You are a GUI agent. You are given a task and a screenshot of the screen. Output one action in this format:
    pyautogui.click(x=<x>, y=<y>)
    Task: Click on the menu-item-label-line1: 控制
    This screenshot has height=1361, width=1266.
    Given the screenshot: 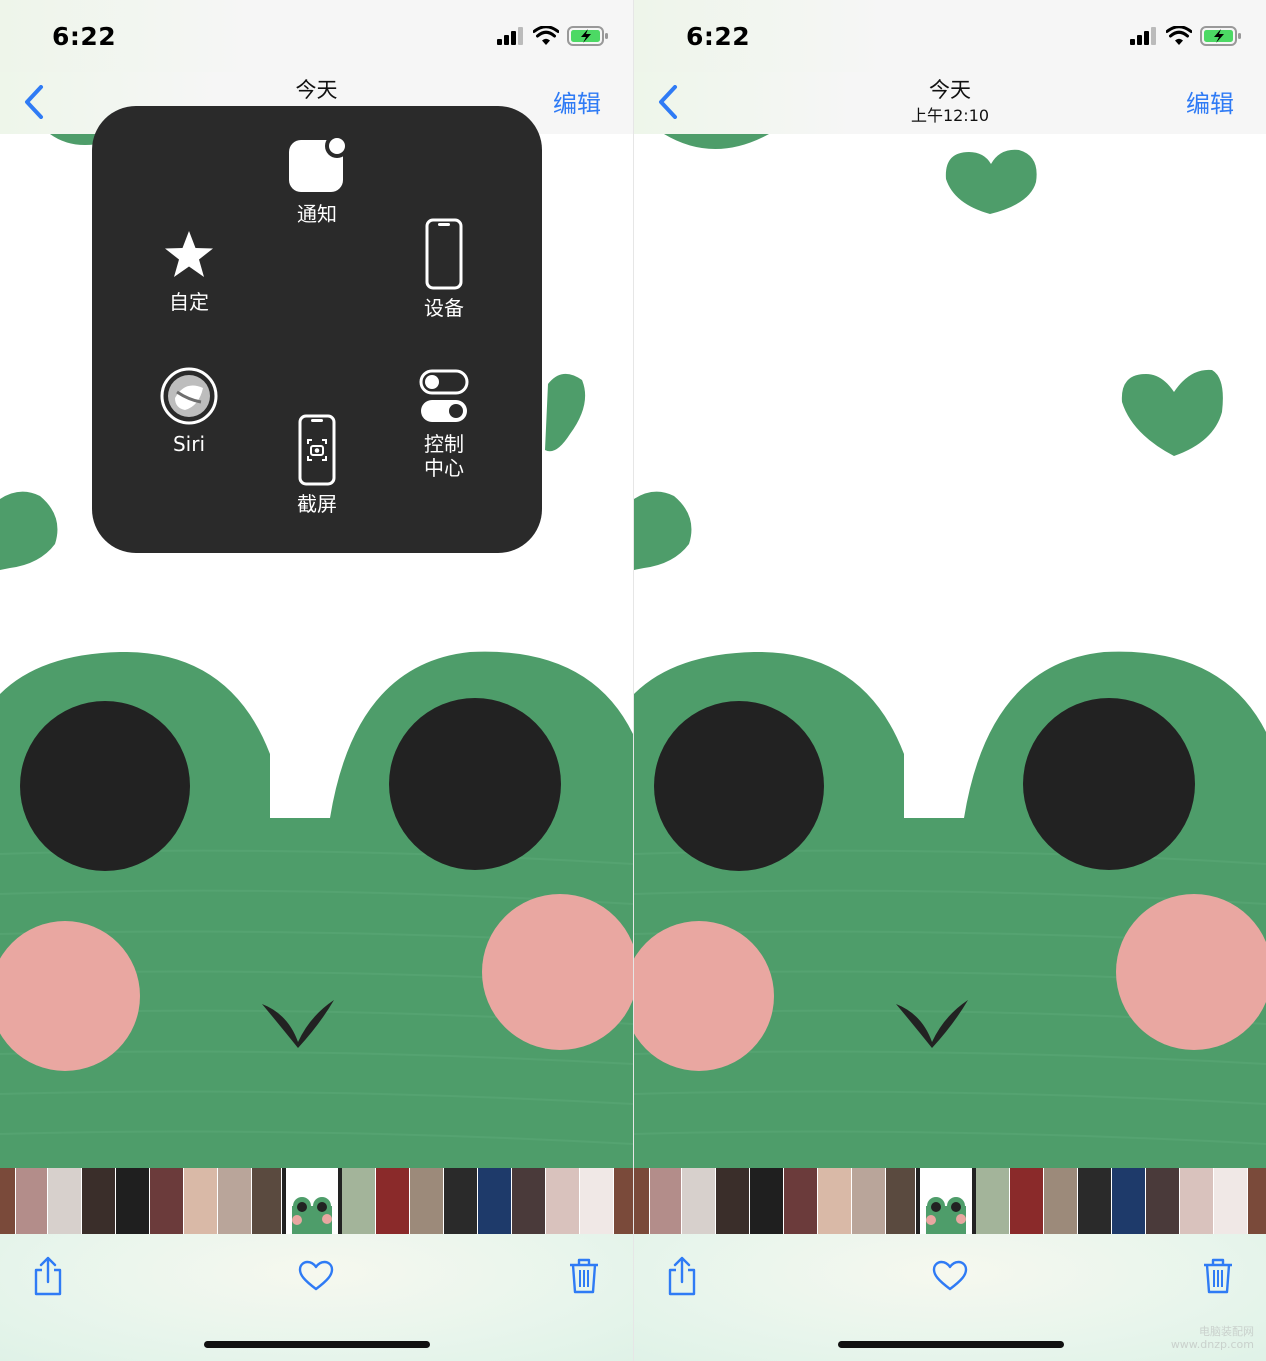 What is the action you would take?
    pyautogui.click(x=444, y=444)
    